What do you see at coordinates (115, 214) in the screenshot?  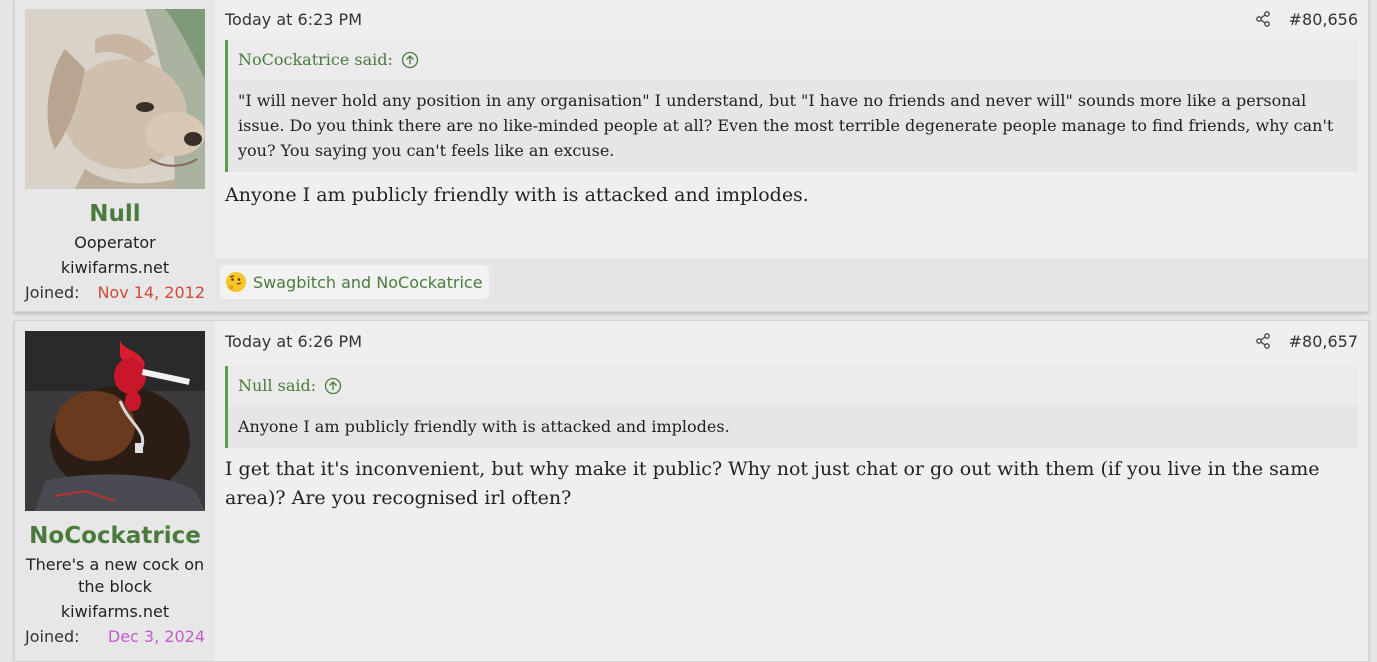 I see `username: Null` at bounding box center [115, 214].